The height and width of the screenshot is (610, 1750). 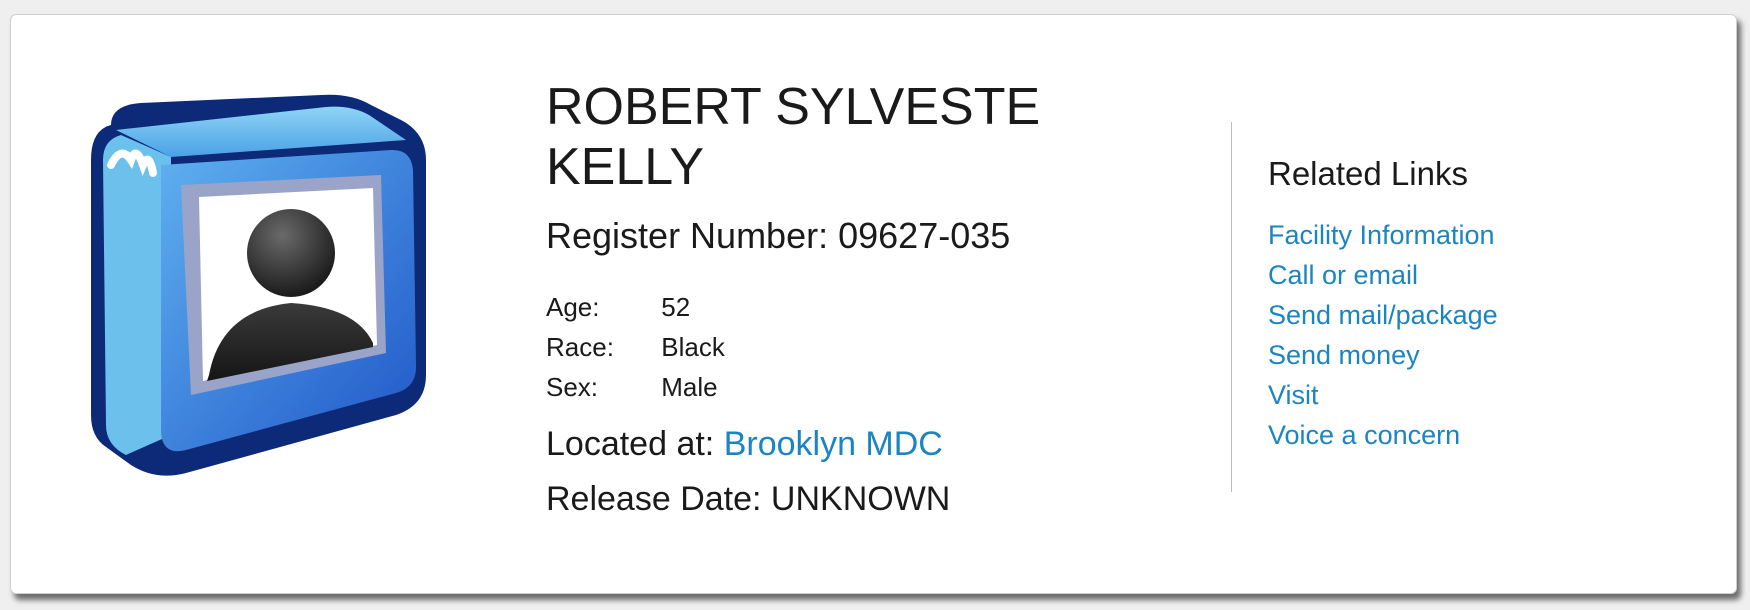 I want to click on register-number-value: 09627-035, so click(x=924, y=235).